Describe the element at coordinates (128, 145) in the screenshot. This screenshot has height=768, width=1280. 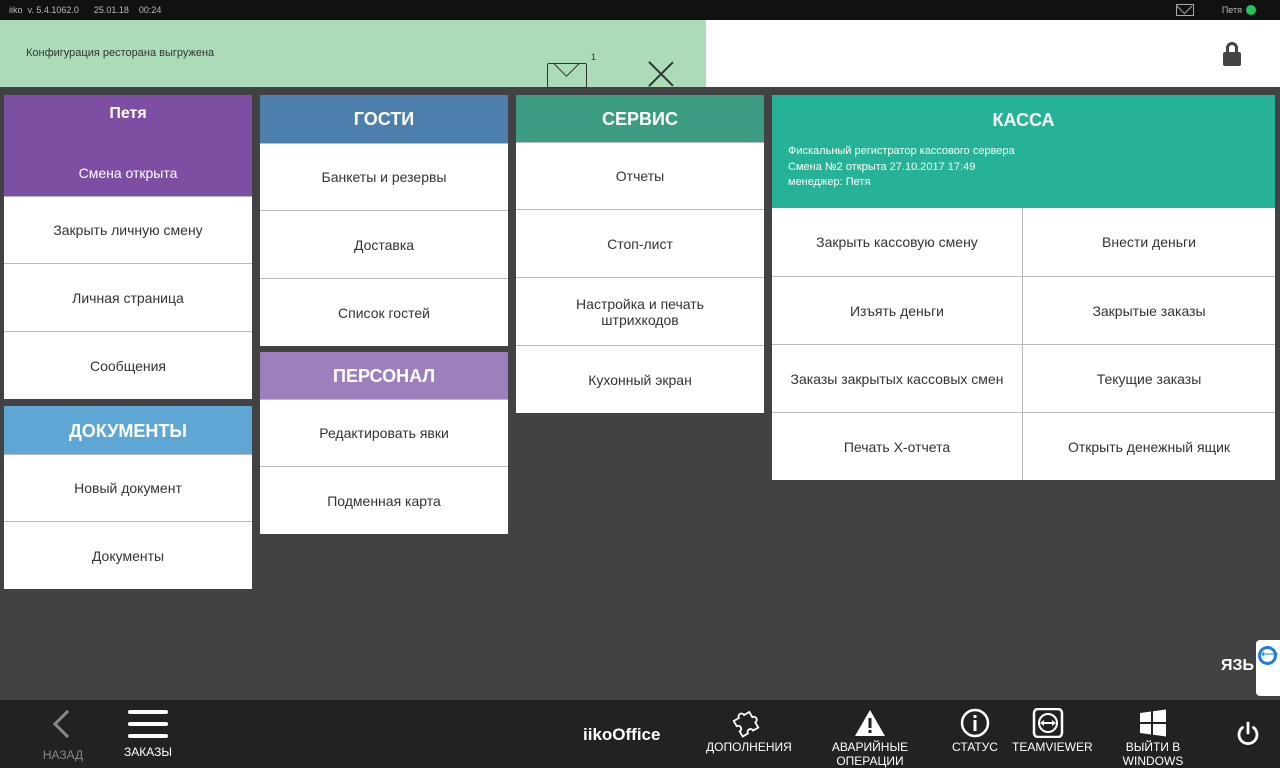
I see `user-panel-header: Петя Смена открыта` at that location.